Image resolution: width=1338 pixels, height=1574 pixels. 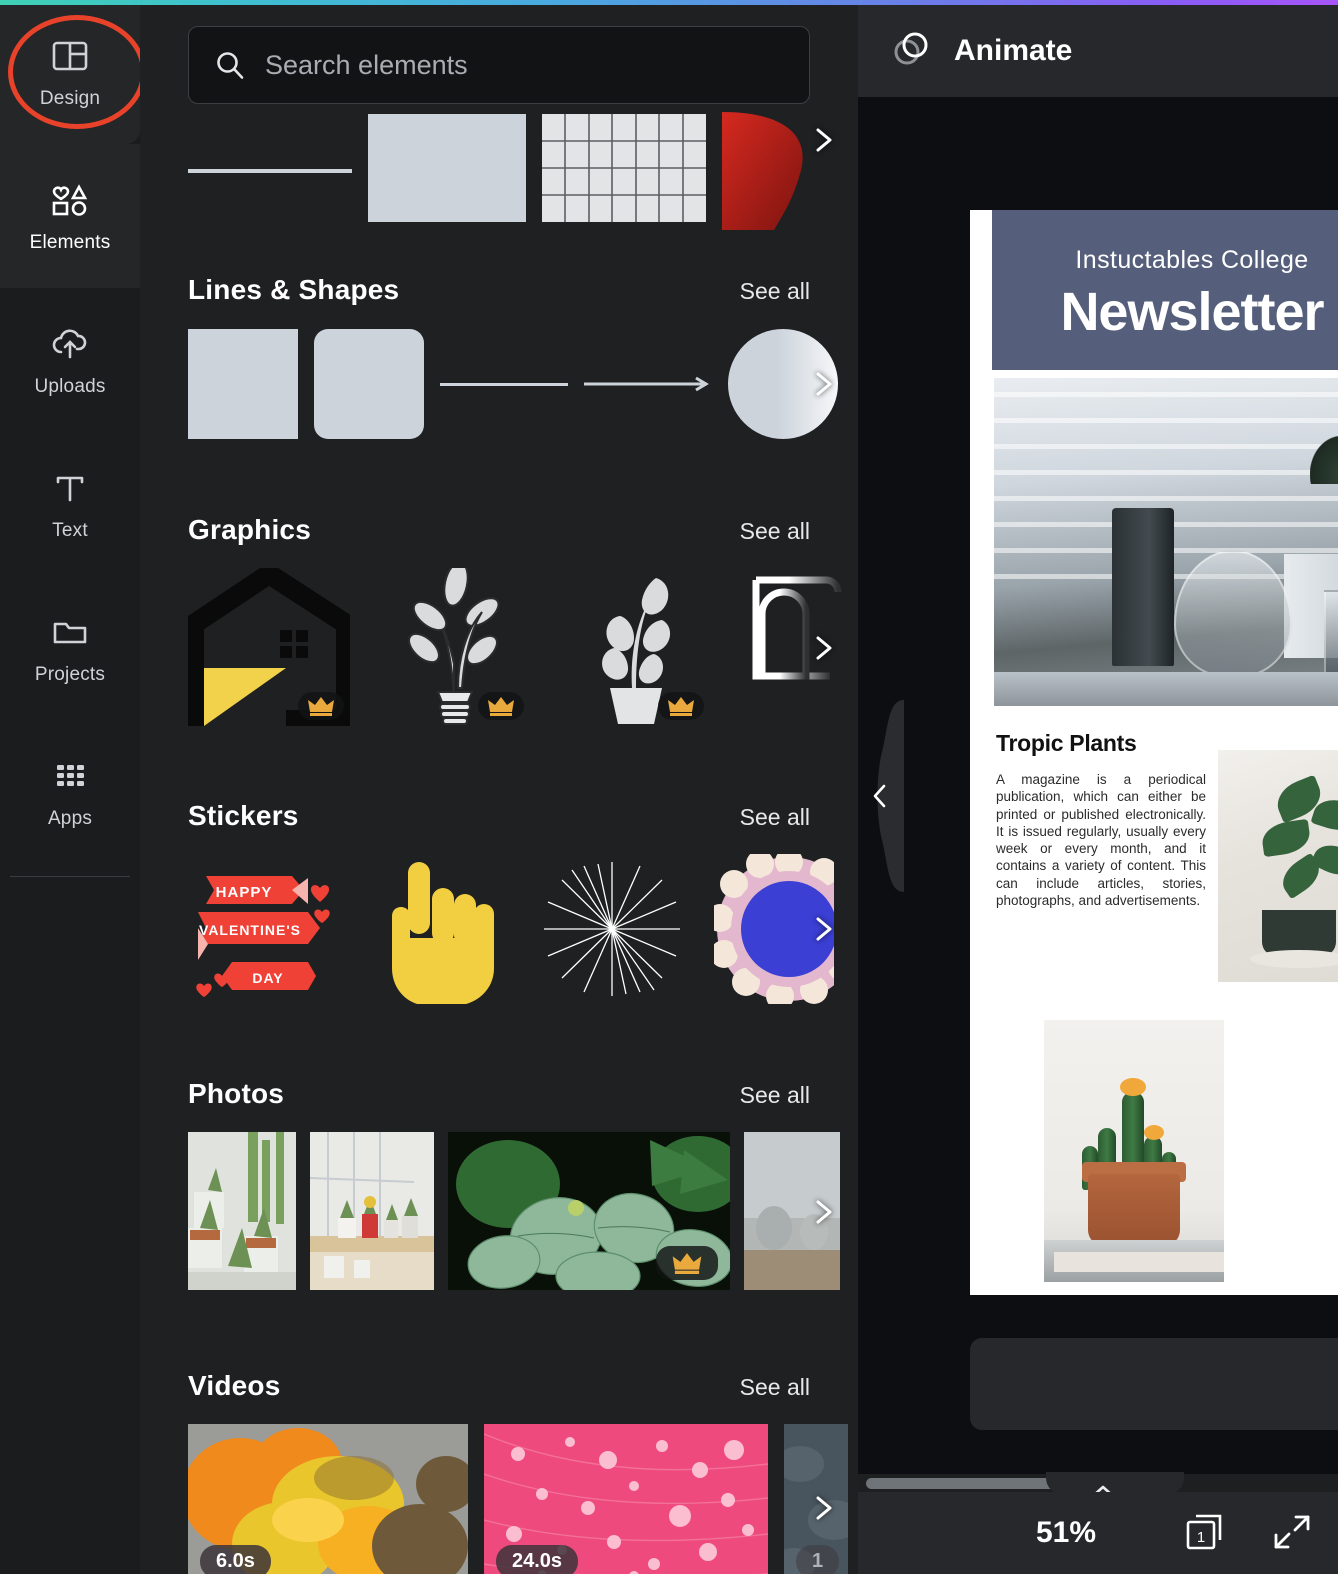 I want to click on animate-label: Animate, so click(x=1013, y=50).